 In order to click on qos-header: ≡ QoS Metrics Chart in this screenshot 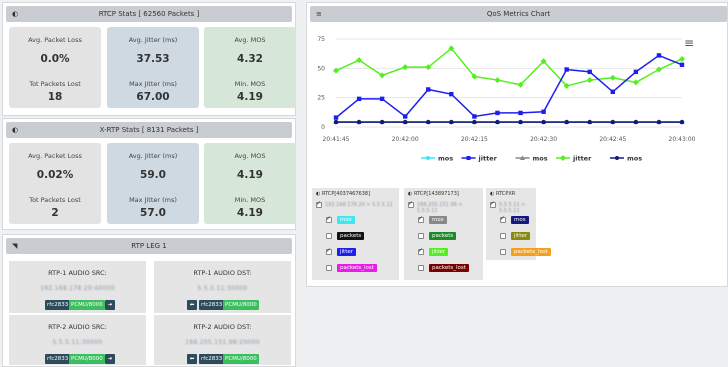, I will do `click(518, 14)`.